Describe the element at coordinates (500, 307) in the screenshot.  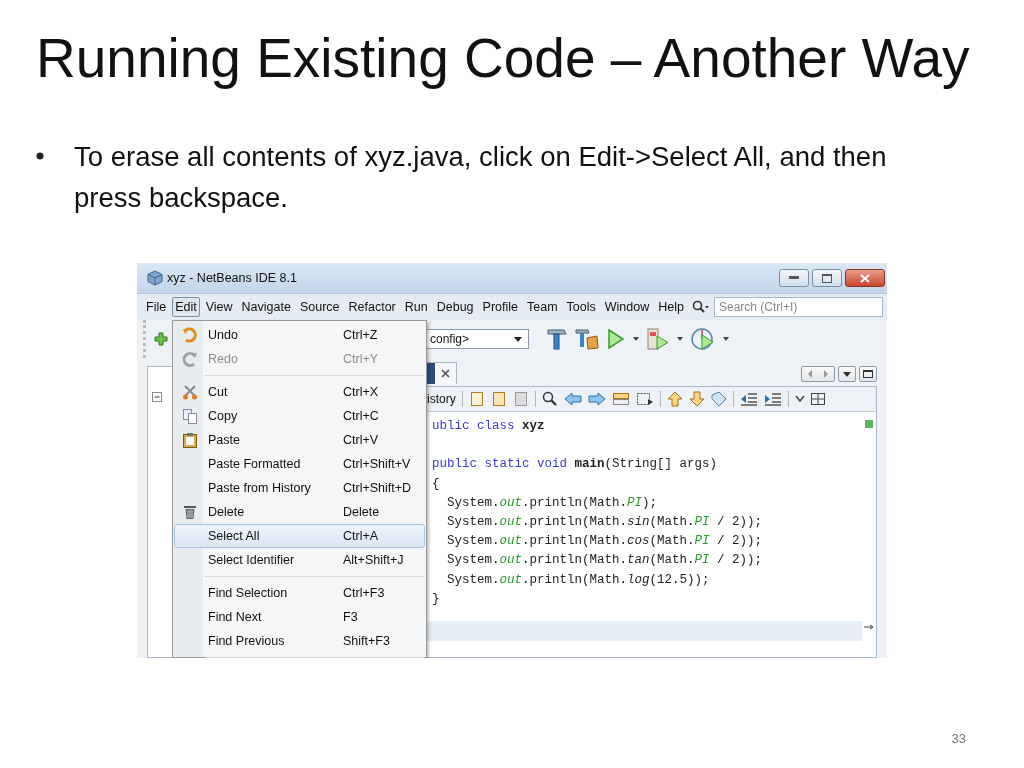
I see `menu-item: Profile` at that location.